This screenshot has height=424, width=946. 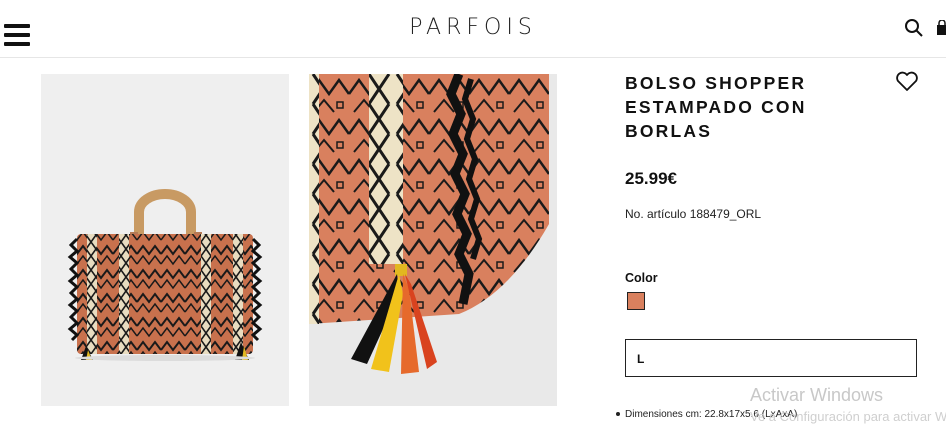 What do you see at coordinates (907, 81) in the screenshot?
I see `heart-icon` at bounding box center [907, 81].